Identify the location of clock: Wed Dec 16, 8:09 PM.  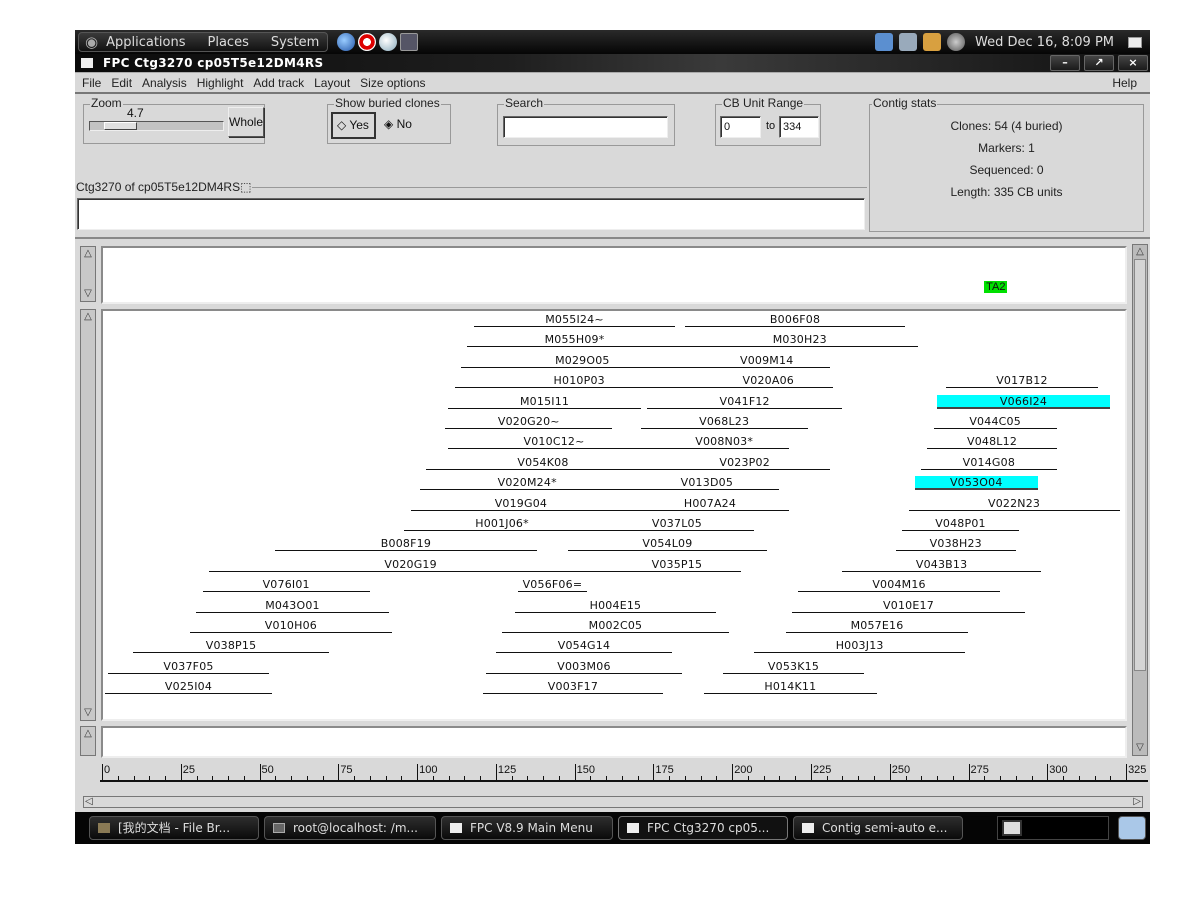
(1044, 42).